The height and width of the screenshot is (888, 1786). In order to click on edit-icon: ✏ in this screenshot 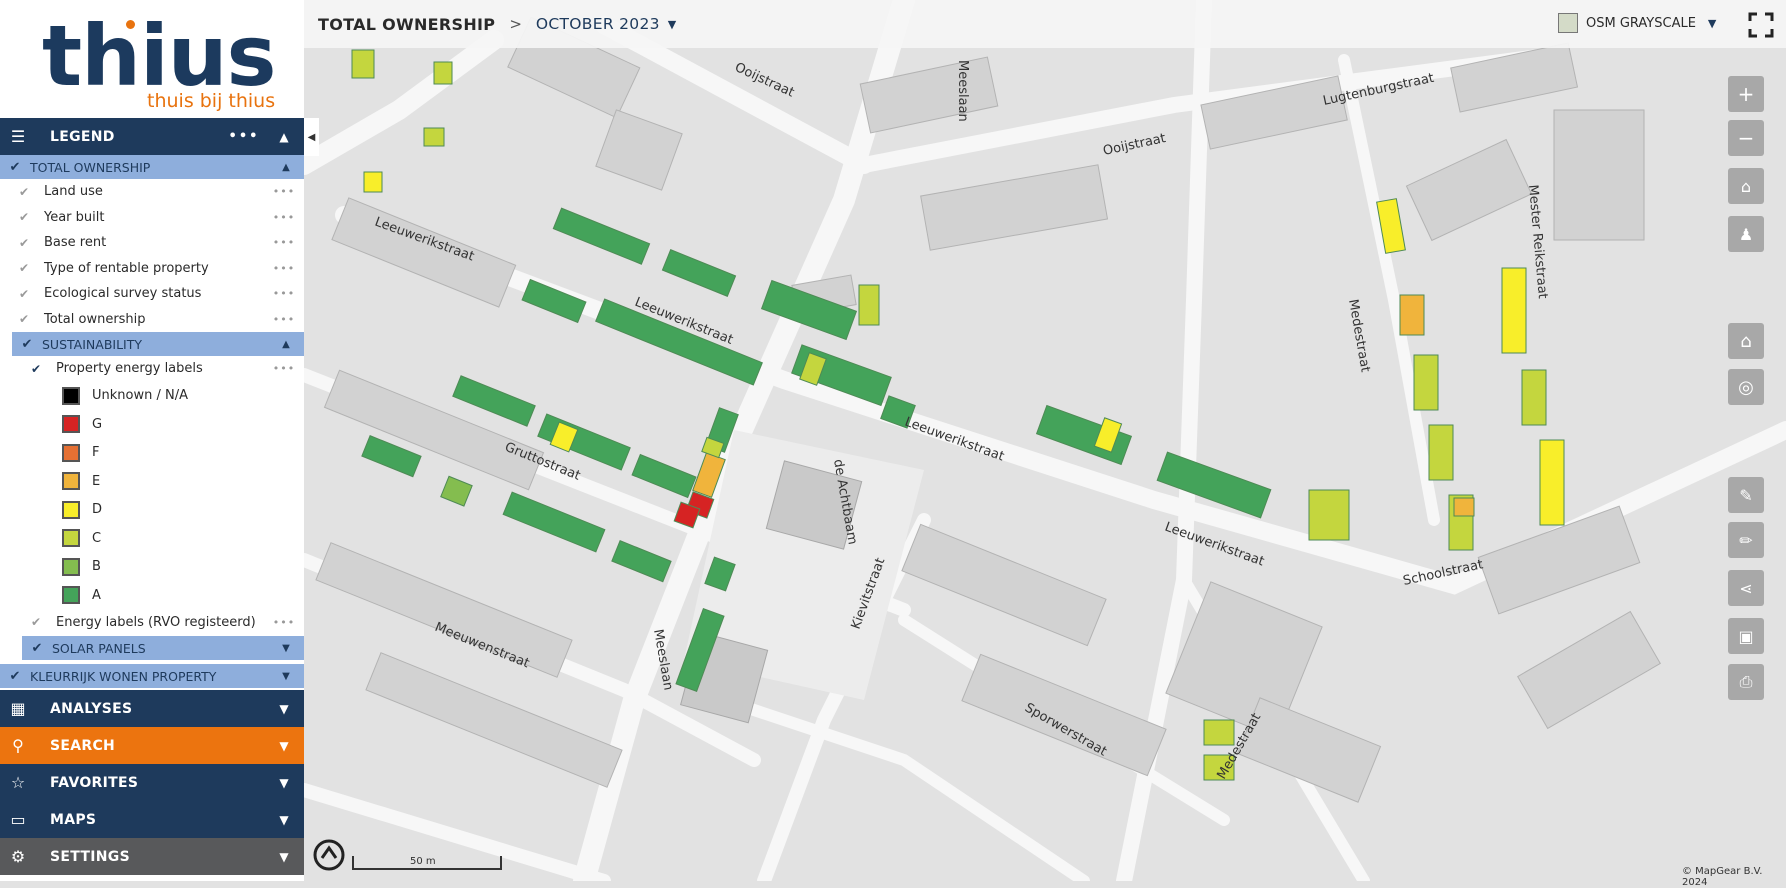, I will do `click(1746, 540)`.